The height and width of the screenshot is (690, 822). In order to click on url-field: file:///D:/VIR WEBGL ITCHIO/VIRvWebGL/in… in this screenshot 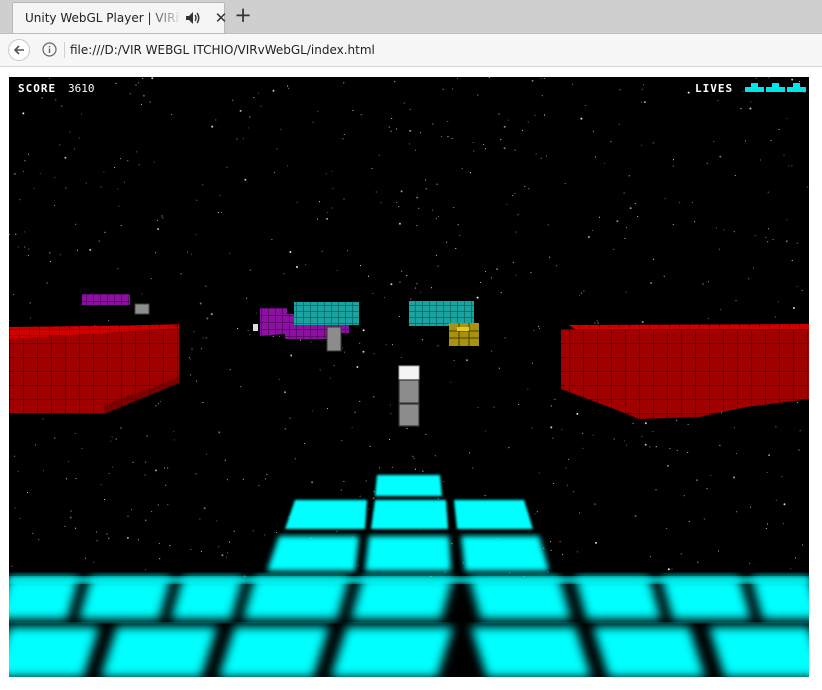, I will do `click(222, 50)`.